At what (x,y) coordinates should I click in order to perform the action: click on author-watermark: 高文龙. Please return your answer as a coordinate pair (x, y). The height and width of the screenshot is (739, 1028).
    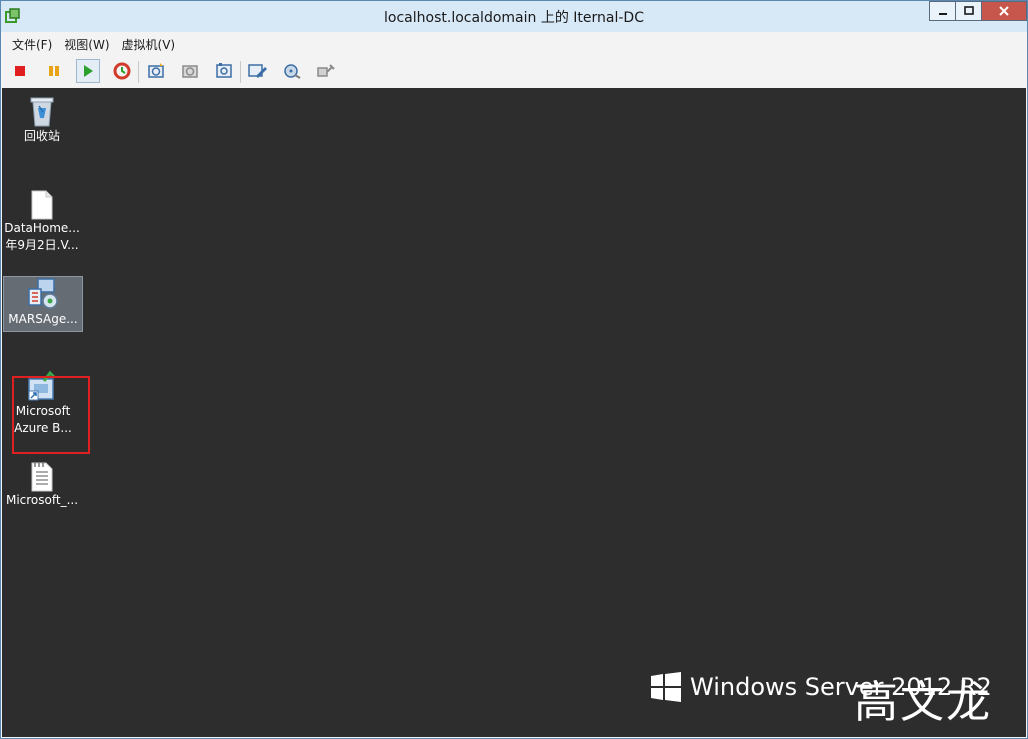
    Looking at the image, I should click on (923, 702).